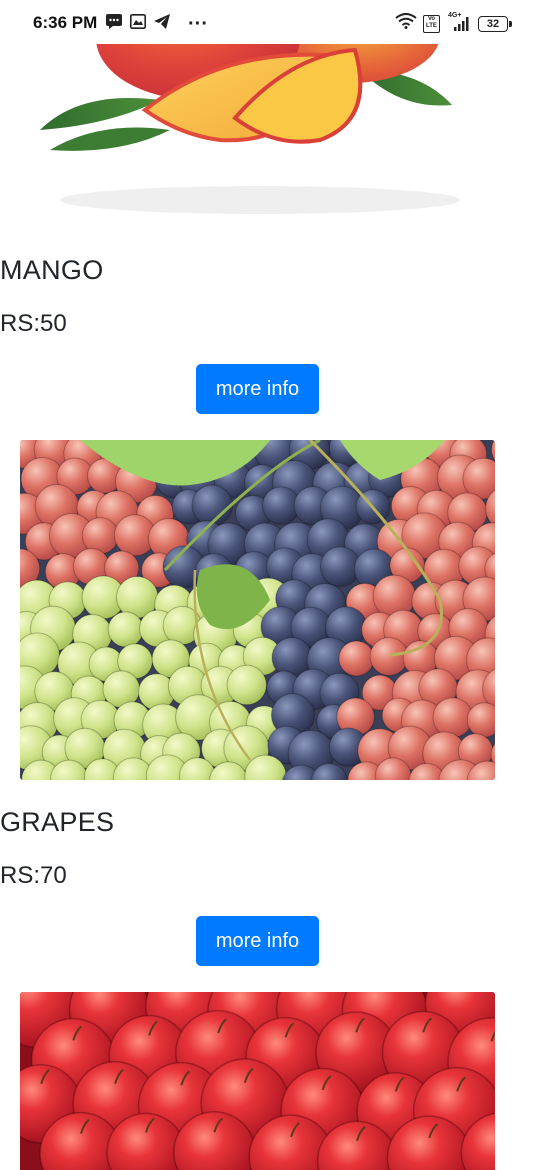  Describe the element at coordinates (138, 24) in the screenshot. I see `gallery-icon` at that location.